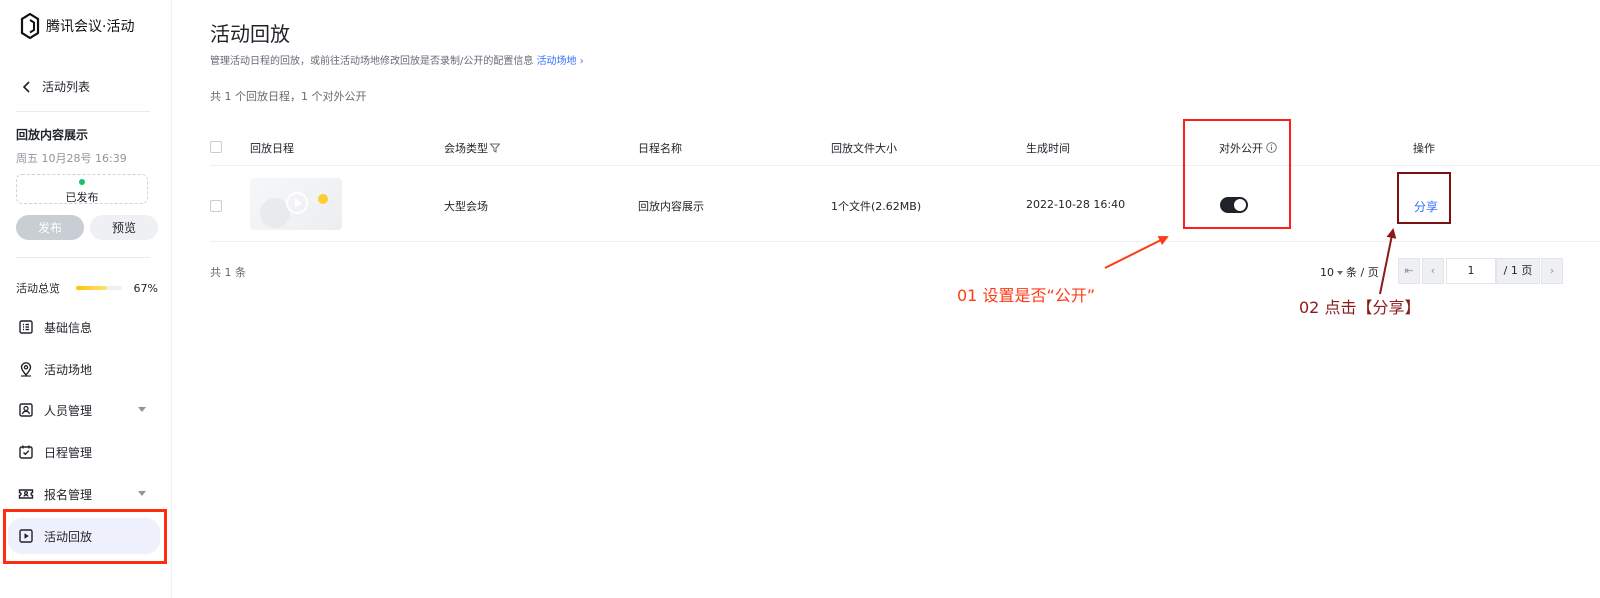 The height and width of the screenshot is (598, 1600). Describe the element at coordinates (560, 61) in the screenshot. I see `venue-settings-link: 活动场地 ›` at that location.